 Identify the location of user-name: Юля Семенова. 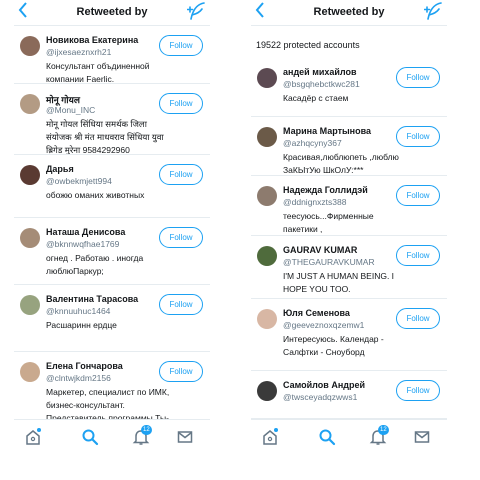
(316, 313).